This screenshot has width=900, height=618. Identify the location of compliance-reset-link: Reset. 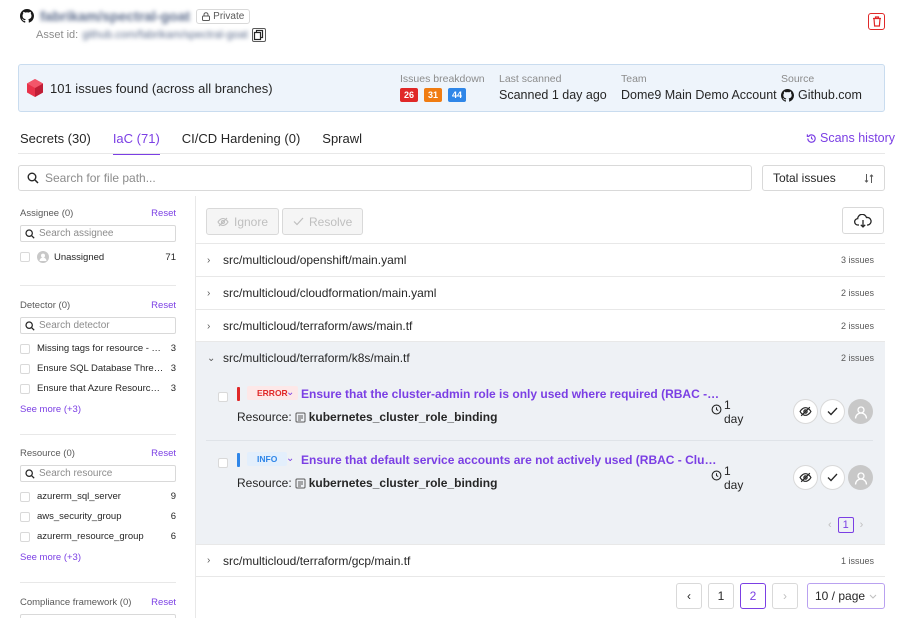
(163, 602).